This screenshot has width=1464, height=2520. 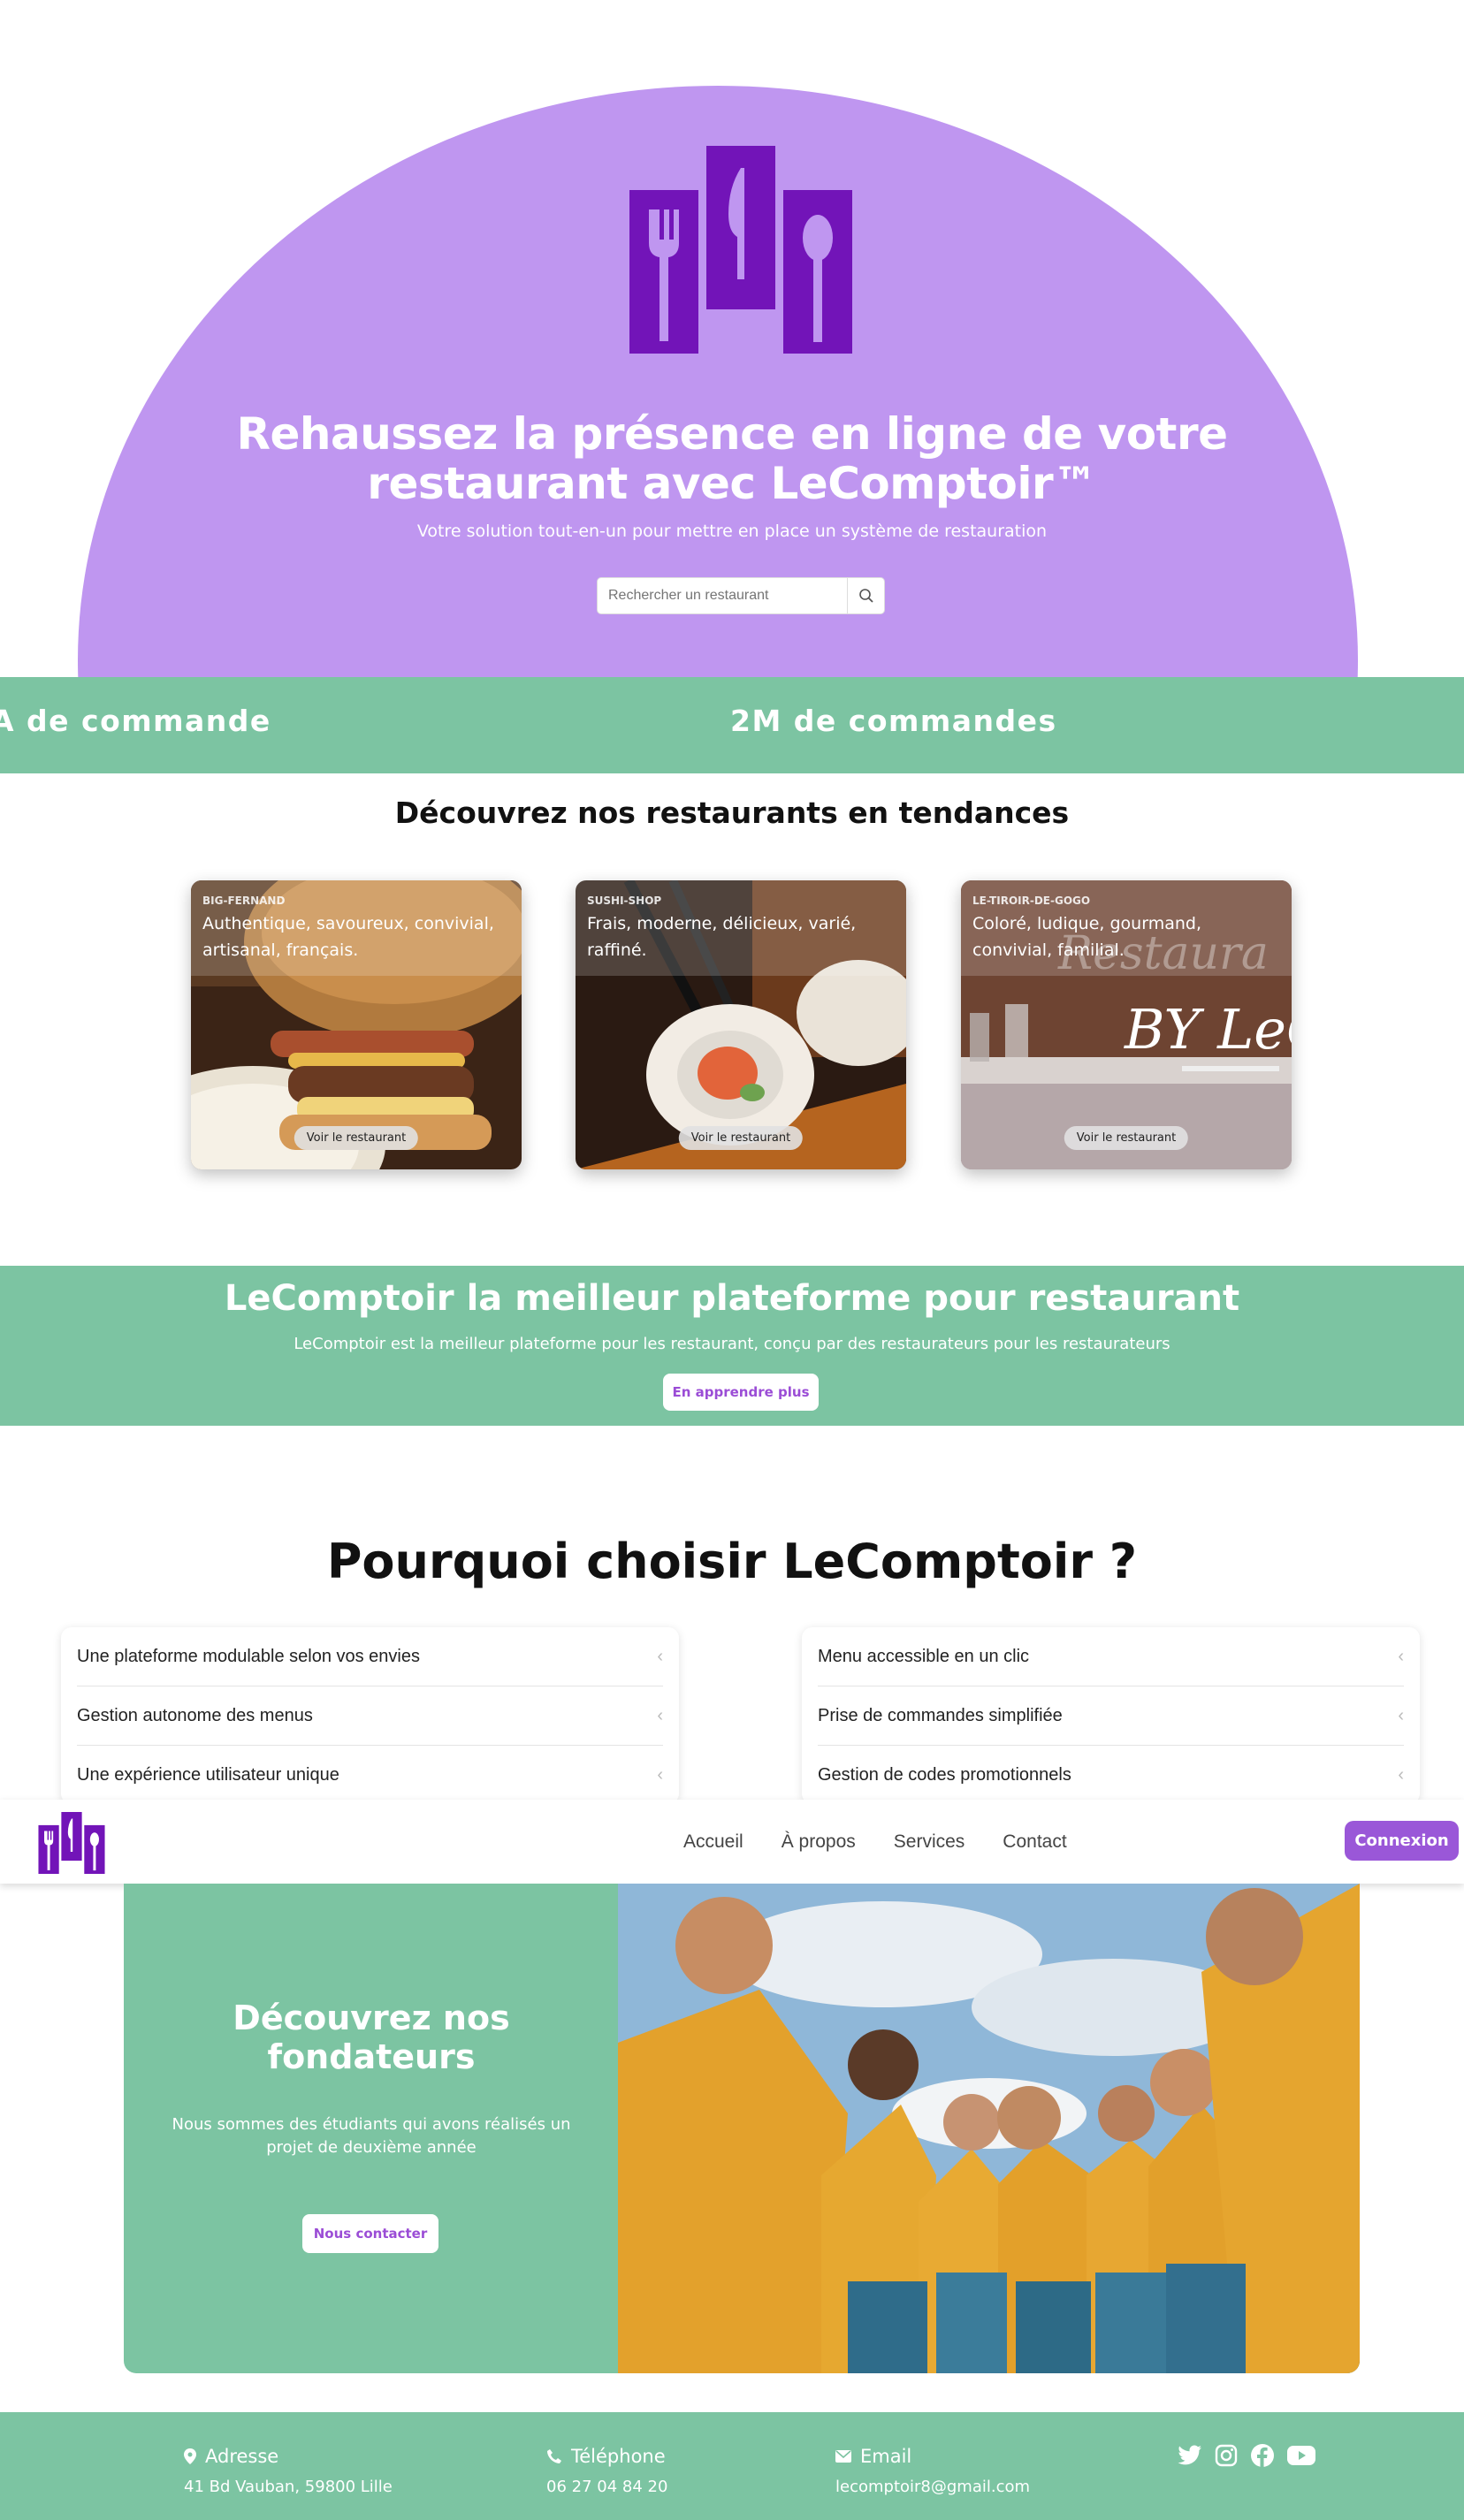 I want to click on mail-icon, so click(x=843, y=2456).